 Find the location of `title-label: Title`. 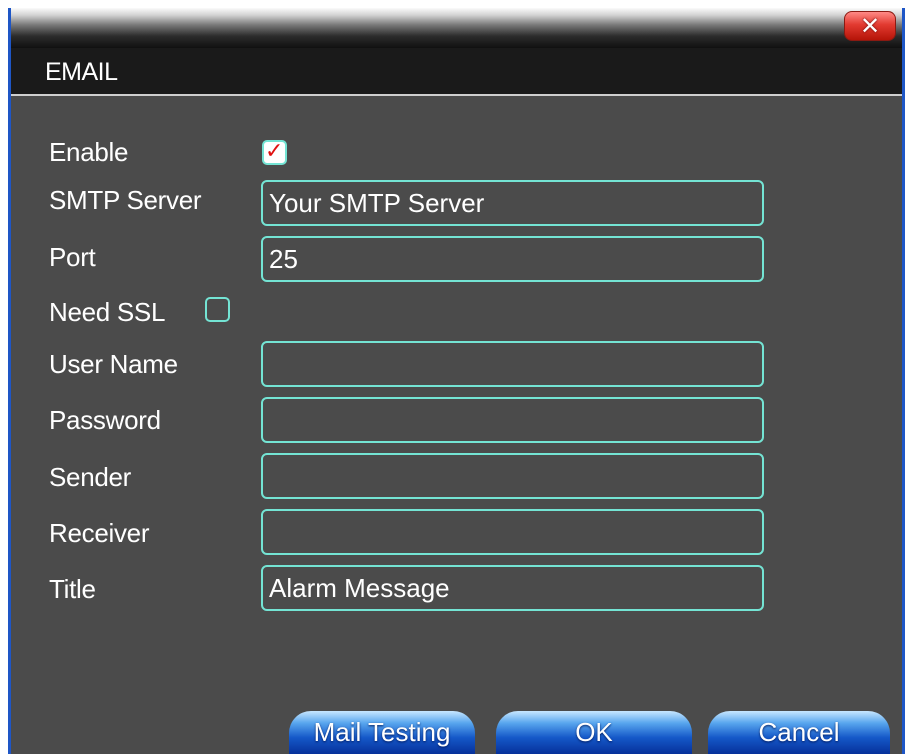

title-label: Title is located at coordinates (72, 589).